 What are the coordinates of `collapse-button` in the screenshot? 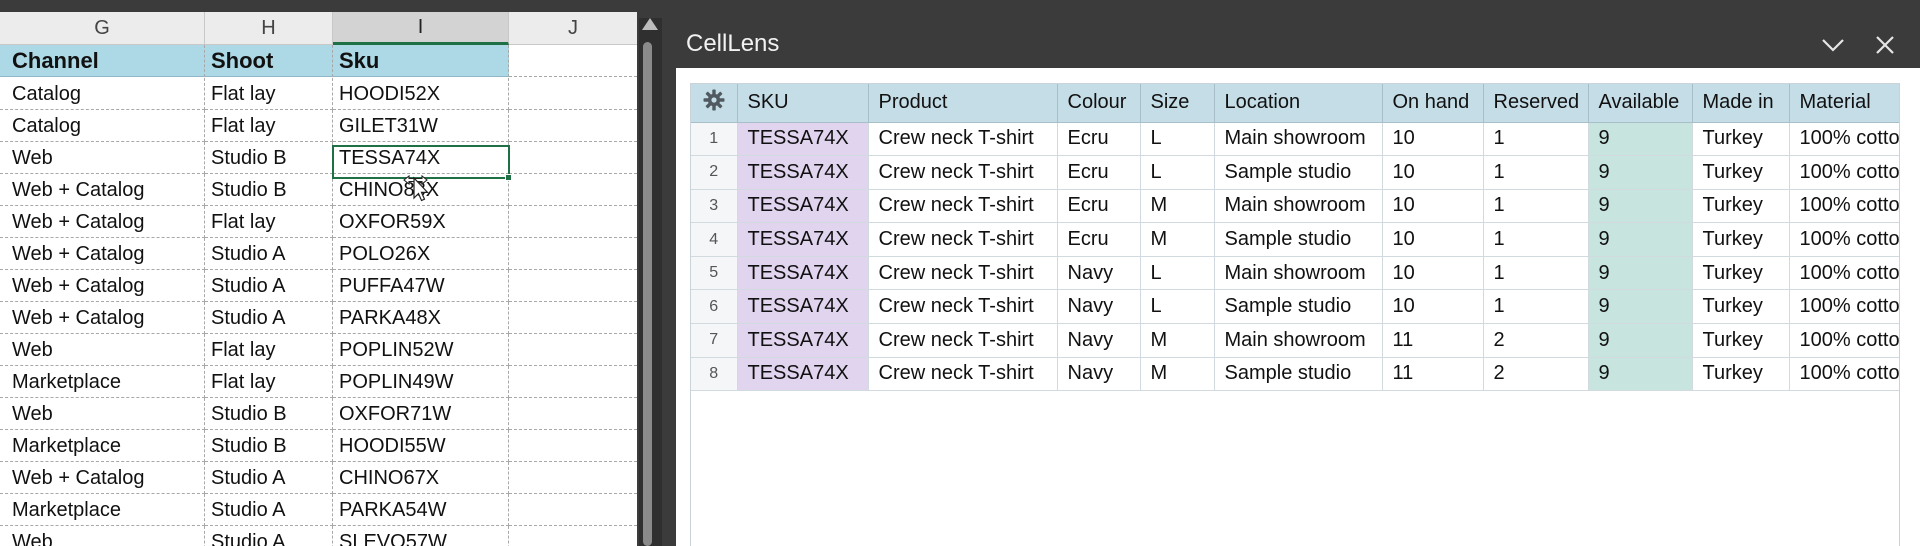 It's located at (1833, 45).